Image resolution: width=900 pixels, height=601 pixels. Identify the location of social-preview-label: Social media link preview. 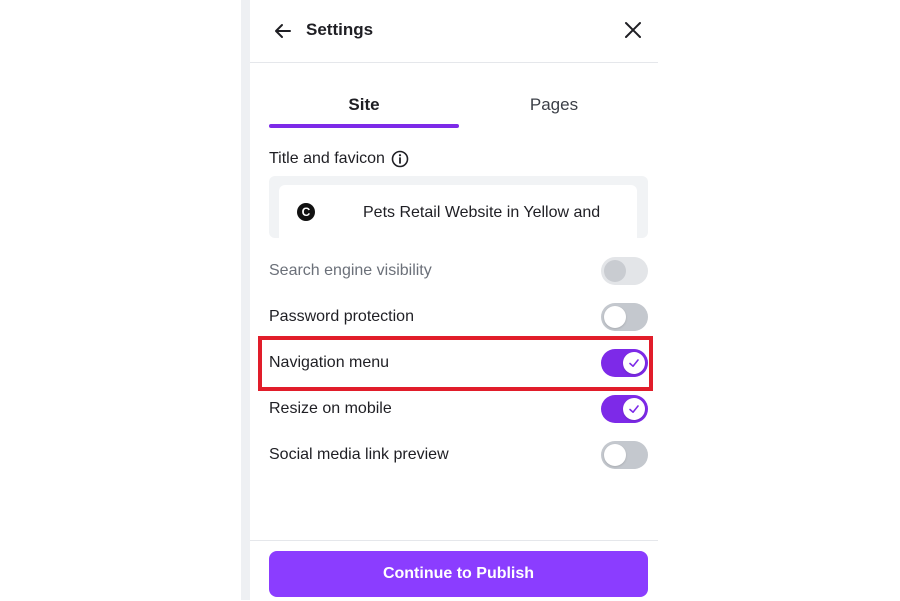
(359, 454).